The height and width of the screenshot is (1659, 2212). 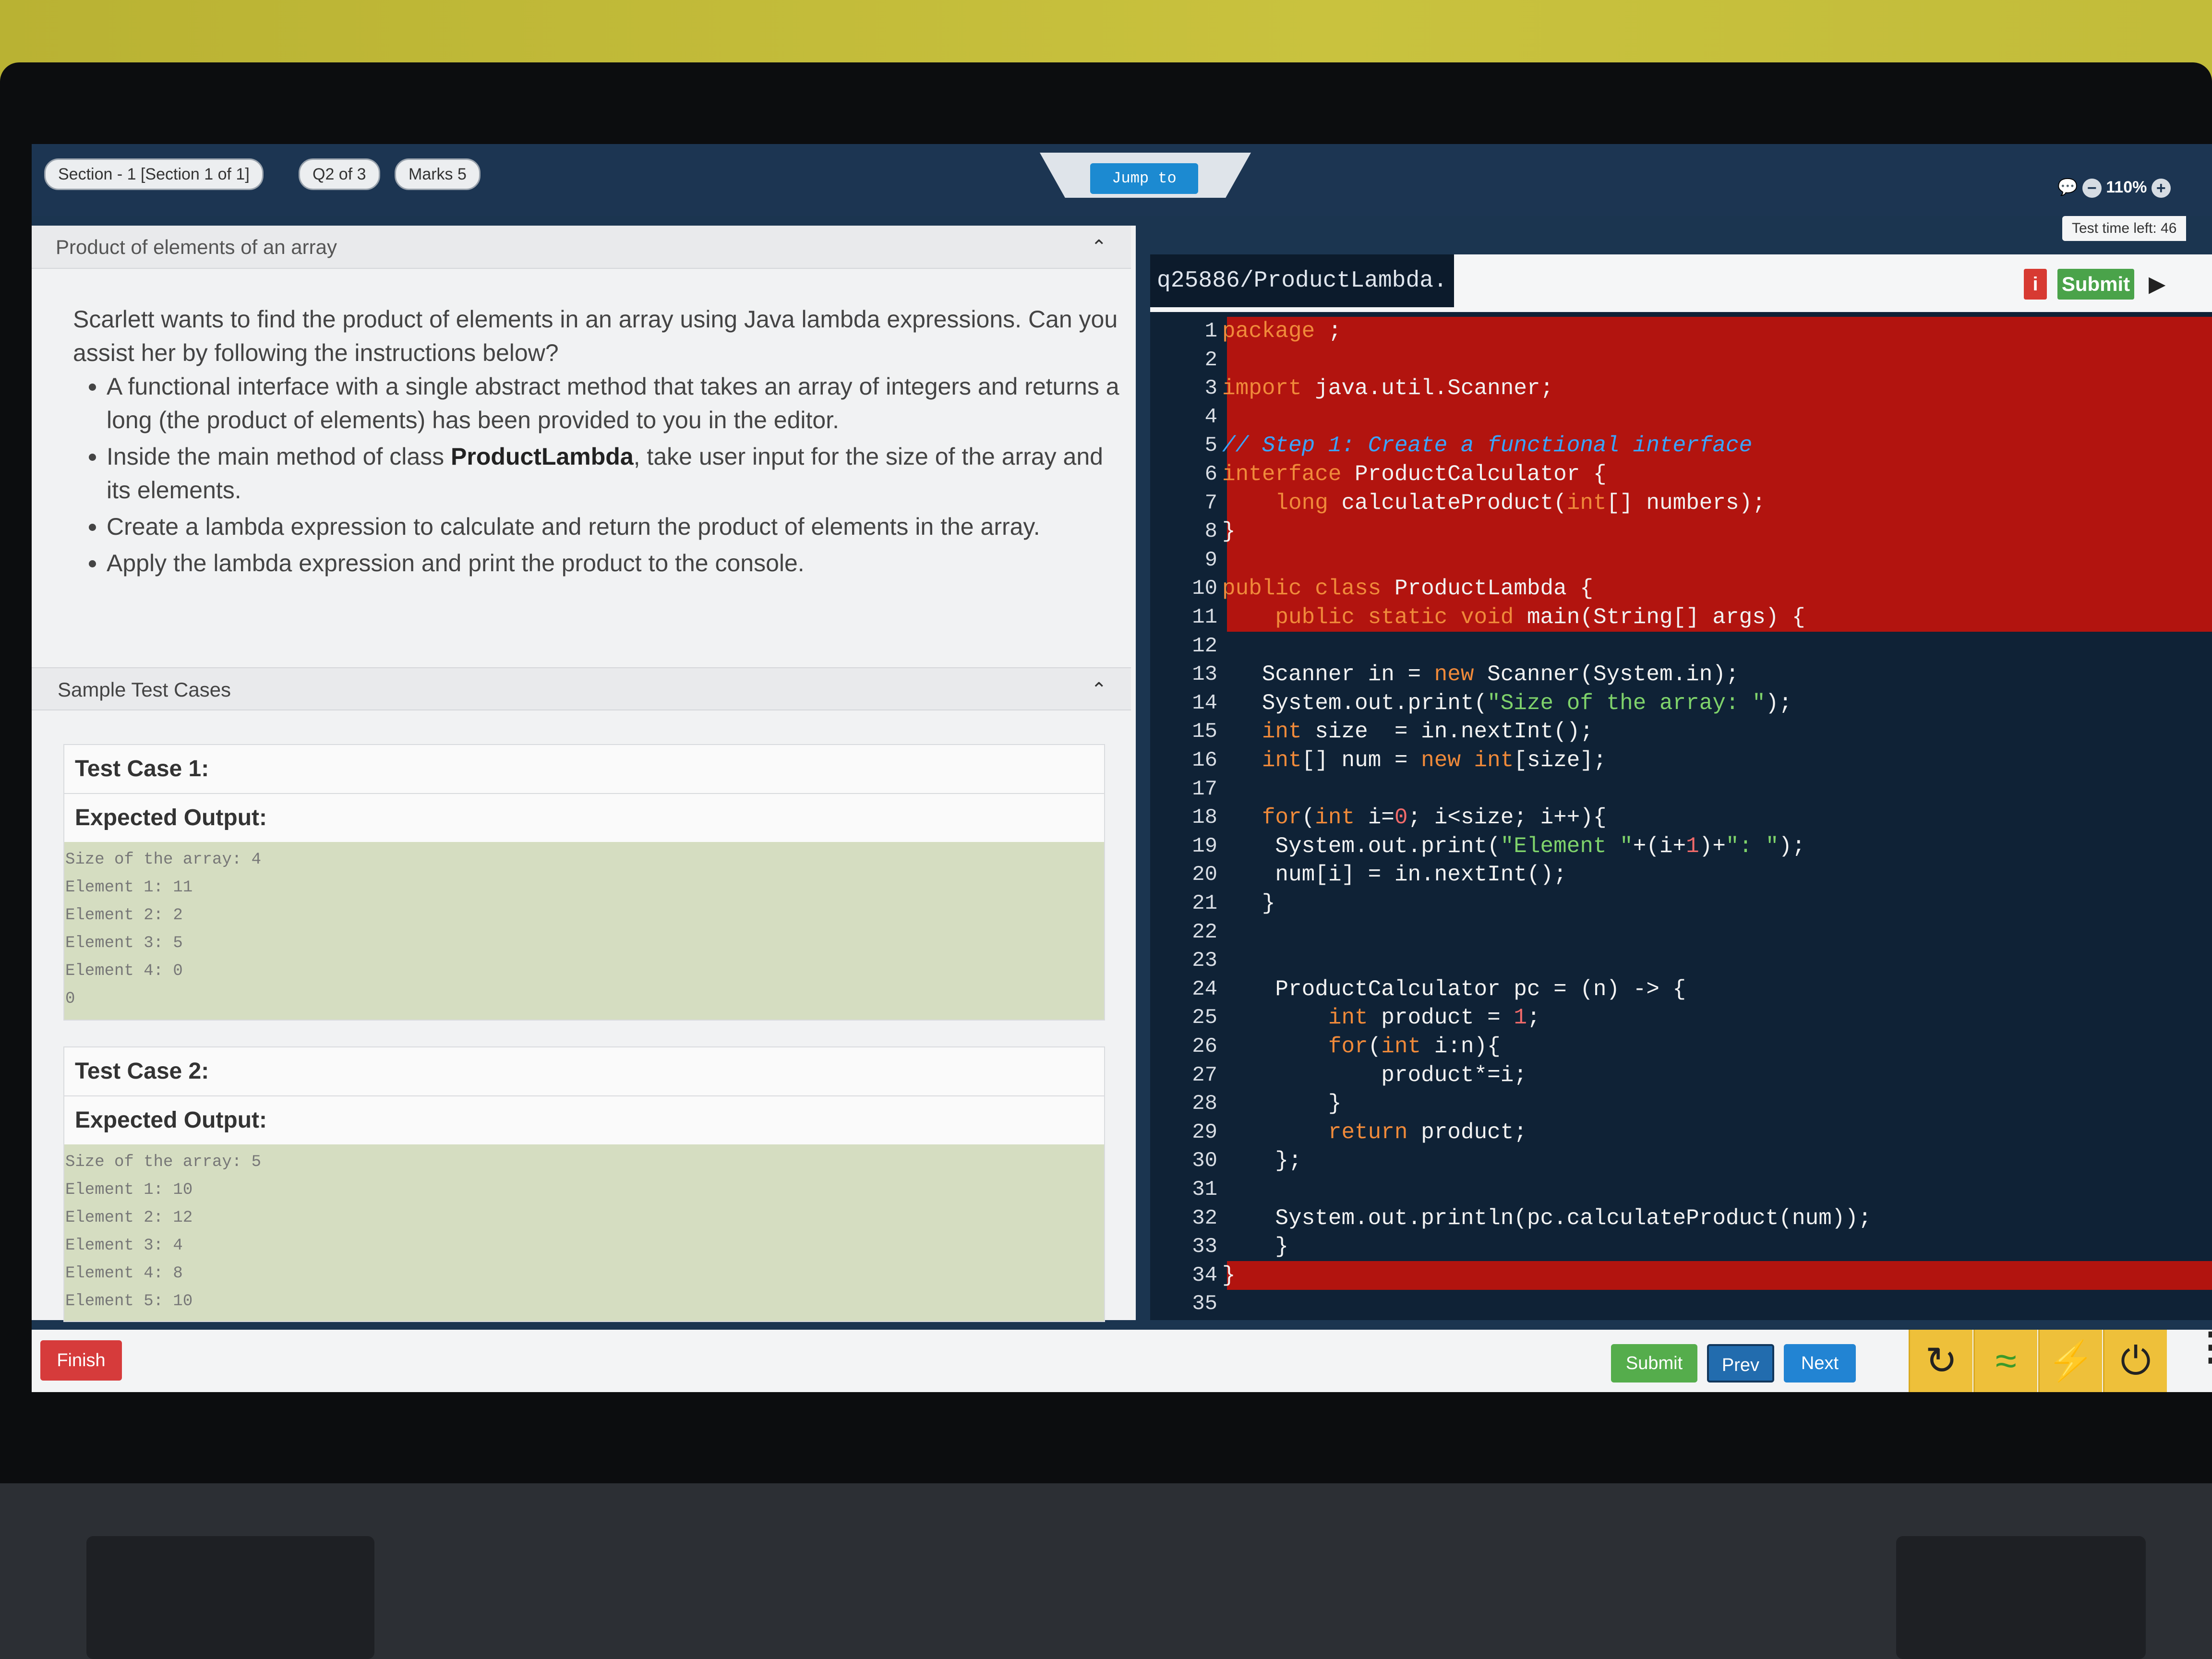 I want to click on code-line: 4, so click(x=1681, y=417).